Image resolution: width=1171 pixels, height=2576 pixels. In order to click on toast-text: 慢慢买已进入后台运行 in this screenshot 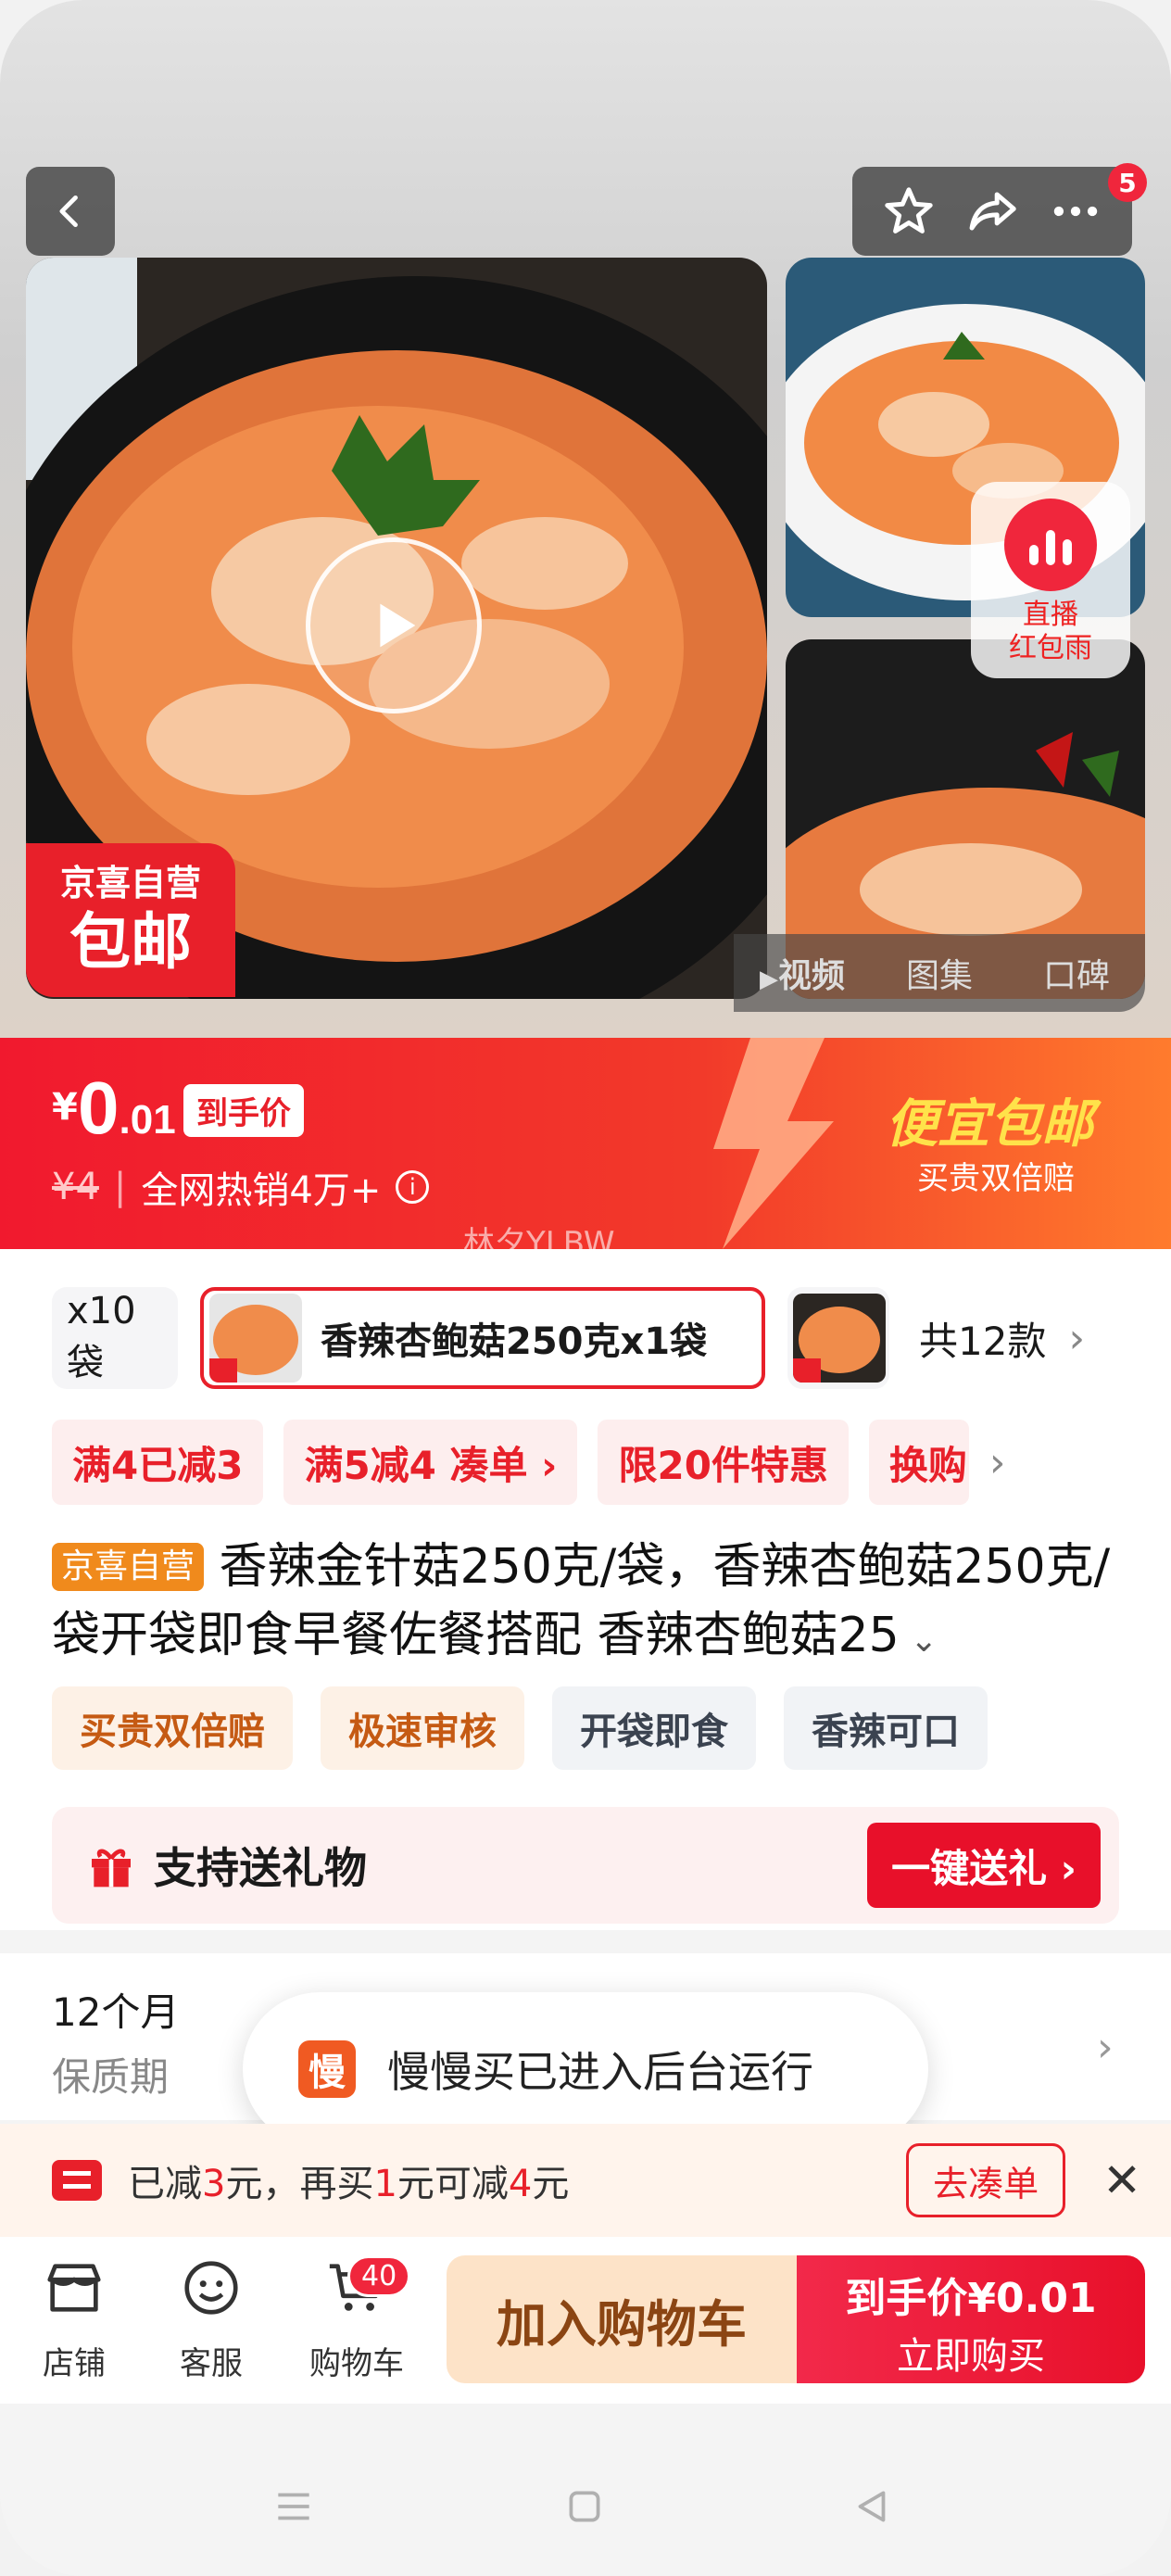, I will do `click(600, 2072)`.